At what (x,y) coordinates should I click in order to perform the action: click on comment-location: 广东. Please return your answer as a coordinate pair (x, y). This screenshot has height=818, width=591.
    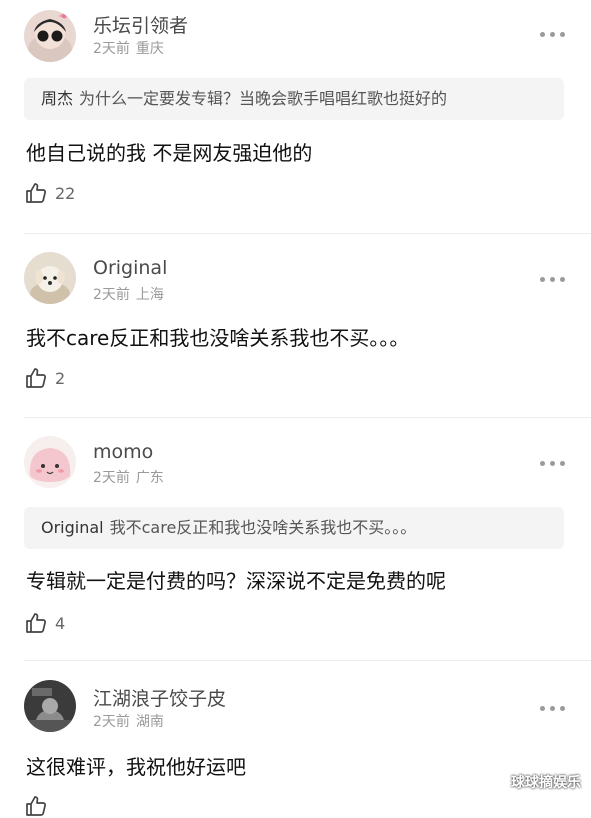
    Looking at the image, I should click on (149, 478).